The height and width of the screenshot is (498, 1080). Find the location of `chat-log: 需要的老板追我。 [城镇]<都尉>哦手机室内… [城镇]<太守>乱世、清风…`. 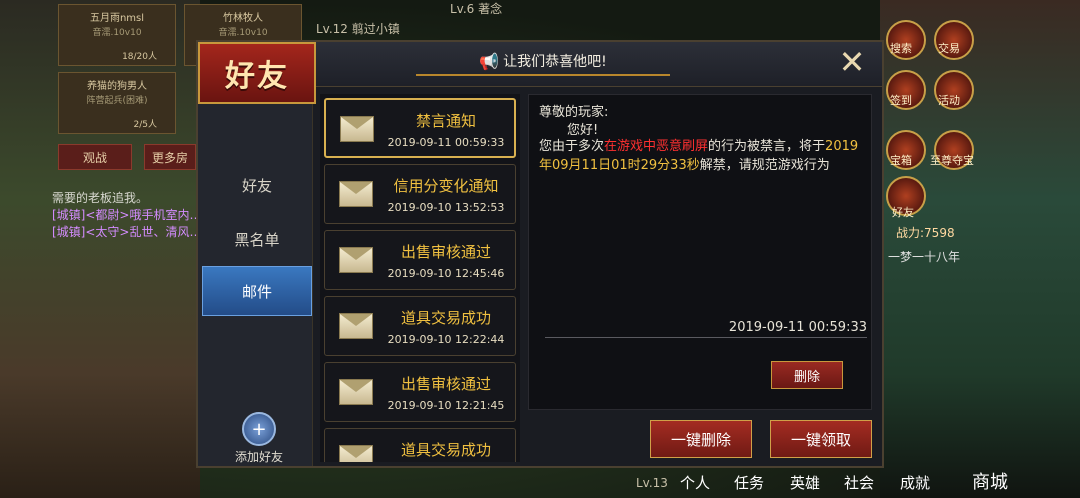

chat-log: 需要的老板追我。 [城镇]<都尉>哦手机室内… [城镇]<太守>乱世、清风… is located at coordinates (126, 215).